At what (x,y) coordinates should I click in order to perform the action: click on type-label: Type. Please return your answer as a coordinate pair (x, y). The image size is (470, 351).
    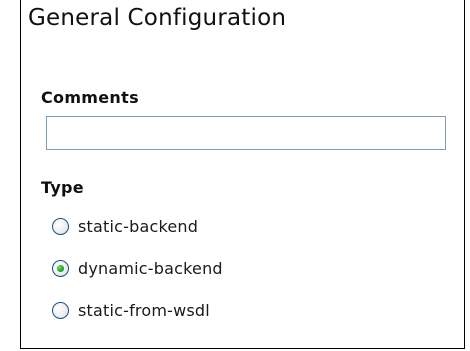
    Looking at the image, I should click on (62, 187).